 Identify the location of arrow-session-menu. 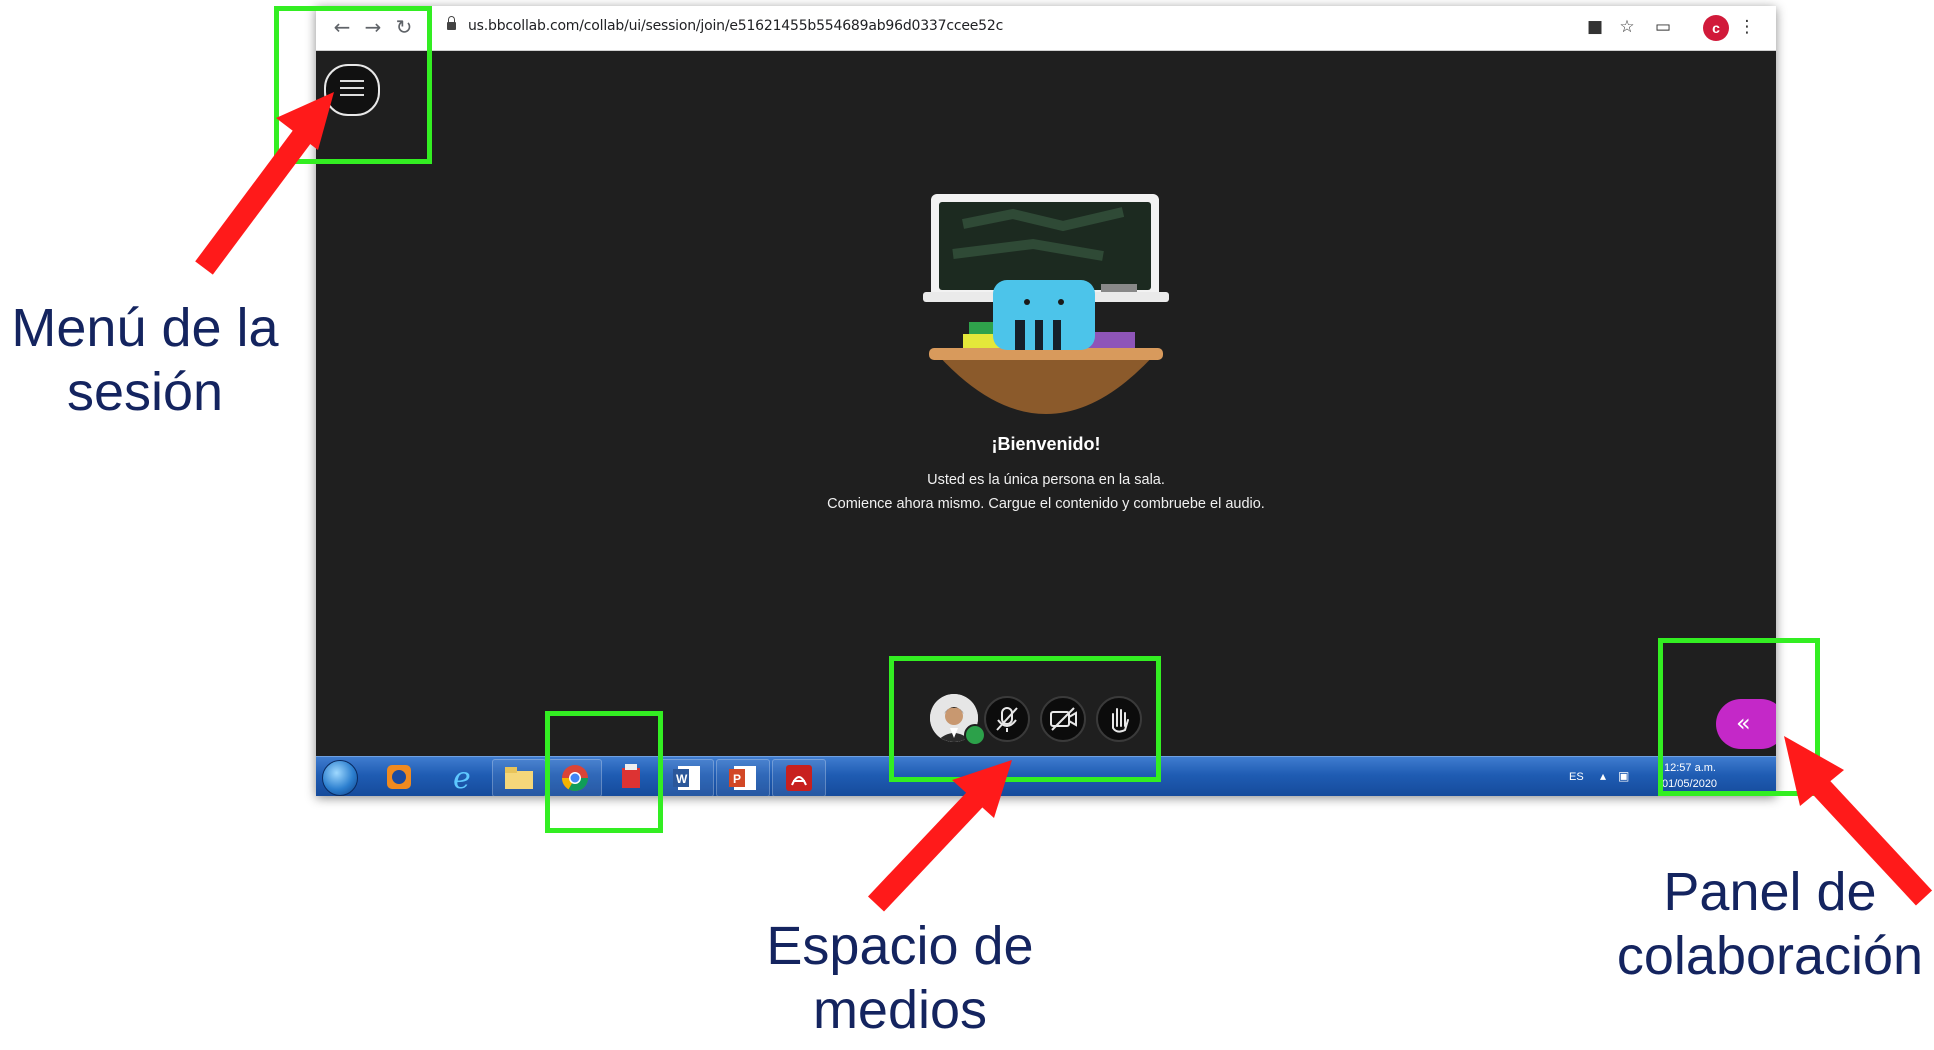
(254, 201).